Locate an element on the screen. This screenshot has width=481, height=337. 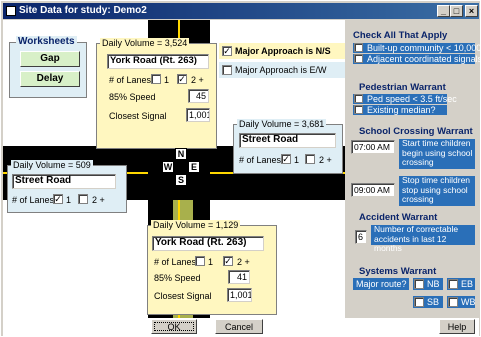
wb-row: WB is located at coordinates (461, 302).